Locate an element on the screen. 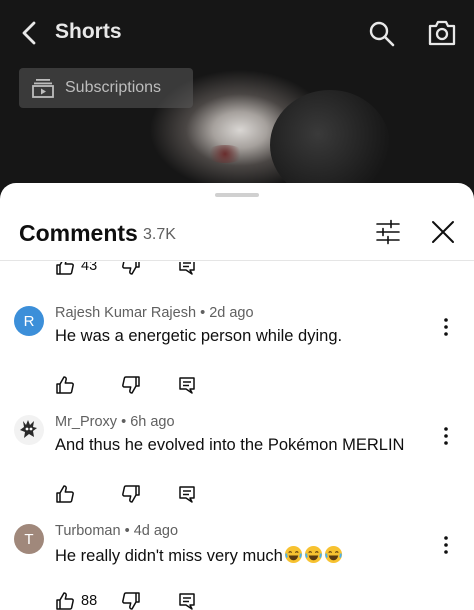 The image size is (474, 610). avatar is located at coordinates (29, 430).